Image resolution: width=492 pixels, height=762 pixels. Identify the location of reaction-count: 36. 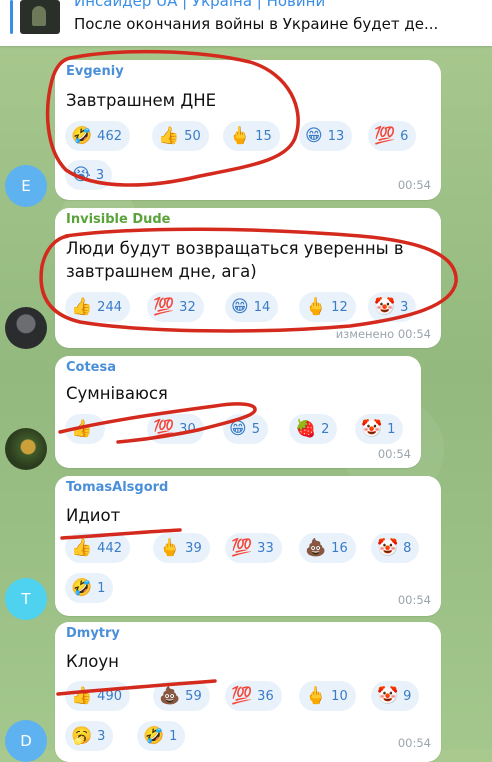
(265, 696).